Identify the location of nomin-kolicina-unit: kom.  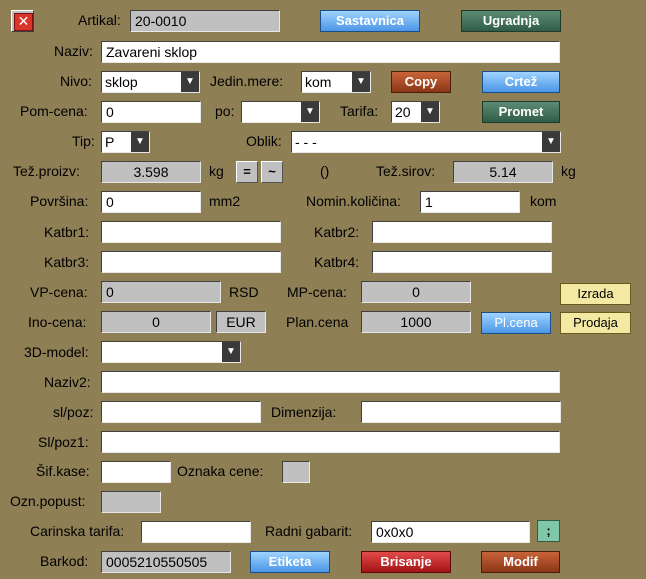
(543, 201).